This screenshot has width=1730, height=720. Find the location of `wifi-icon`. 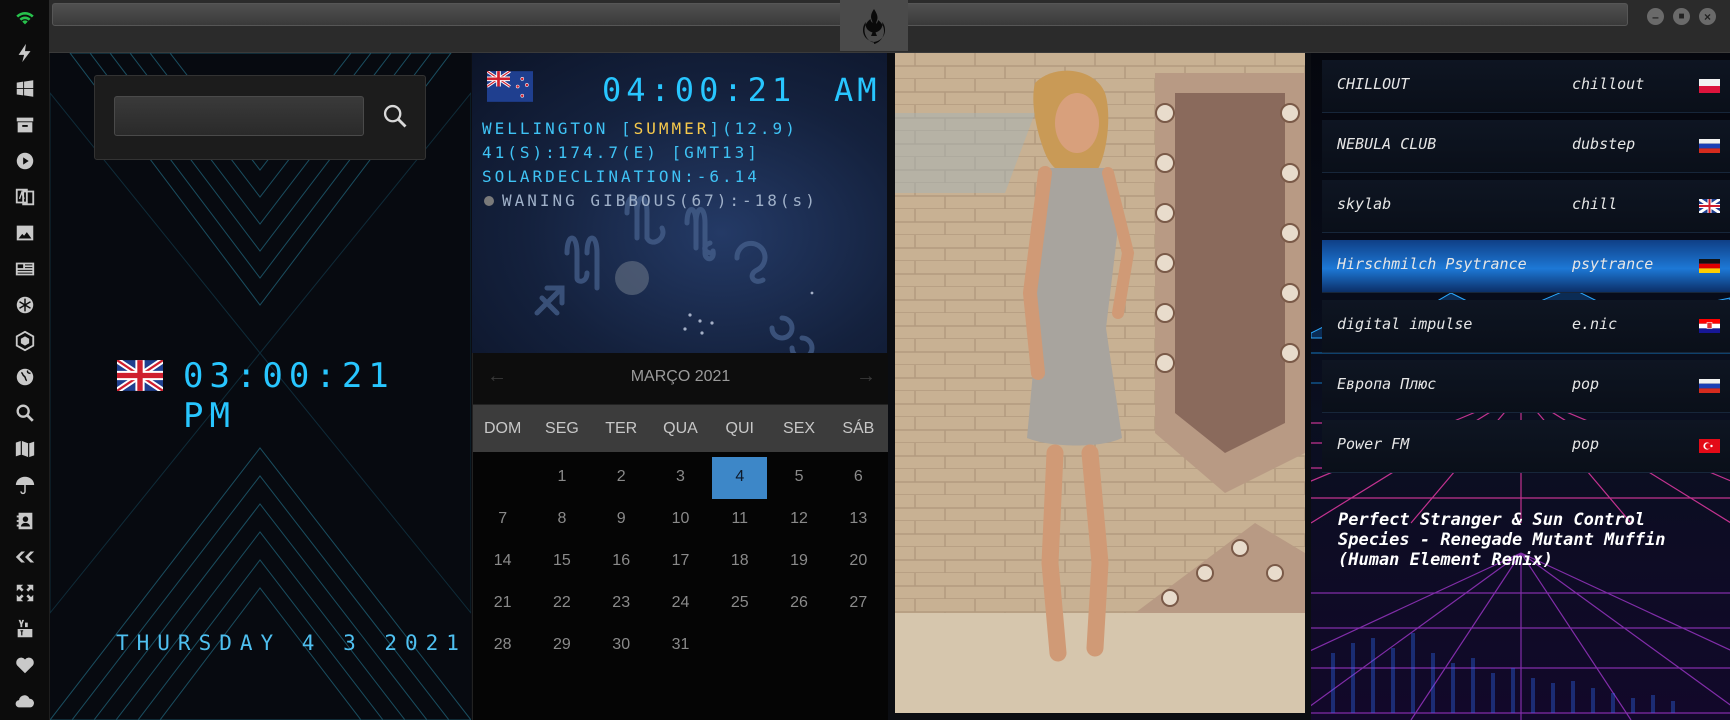

wifi-icon is located at coordinates (24, 17).